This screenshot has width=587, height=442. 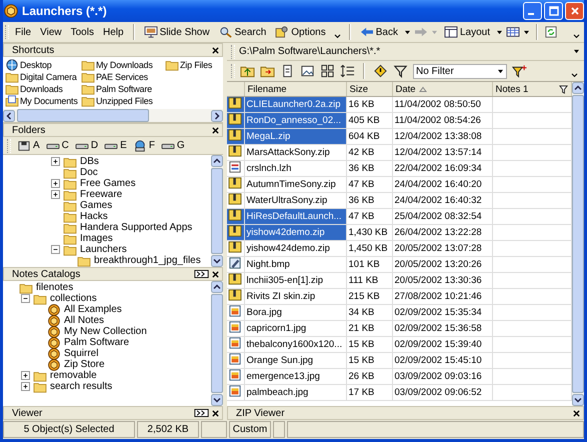 I want to click on toolbar-button: Slide Show, so click(x=176, y=32).